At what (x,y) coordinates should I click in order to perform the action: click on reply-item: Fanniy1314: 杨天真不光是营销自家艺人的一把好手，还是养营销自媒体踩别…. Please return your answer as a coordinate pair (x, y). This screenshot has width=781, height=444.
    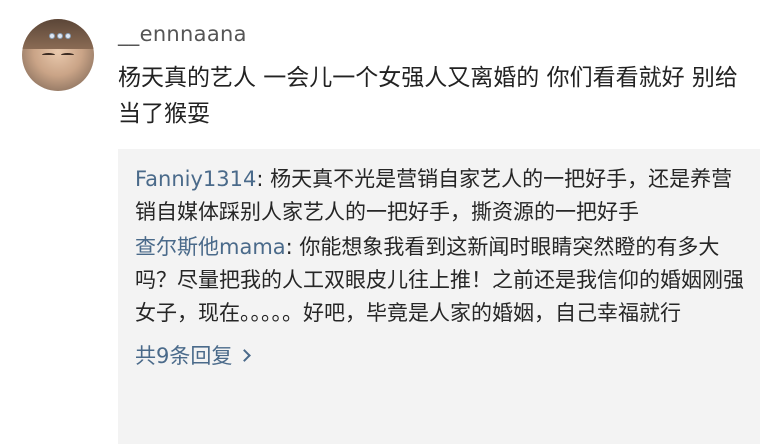
    Looking at the image, I should click on (439, 196).